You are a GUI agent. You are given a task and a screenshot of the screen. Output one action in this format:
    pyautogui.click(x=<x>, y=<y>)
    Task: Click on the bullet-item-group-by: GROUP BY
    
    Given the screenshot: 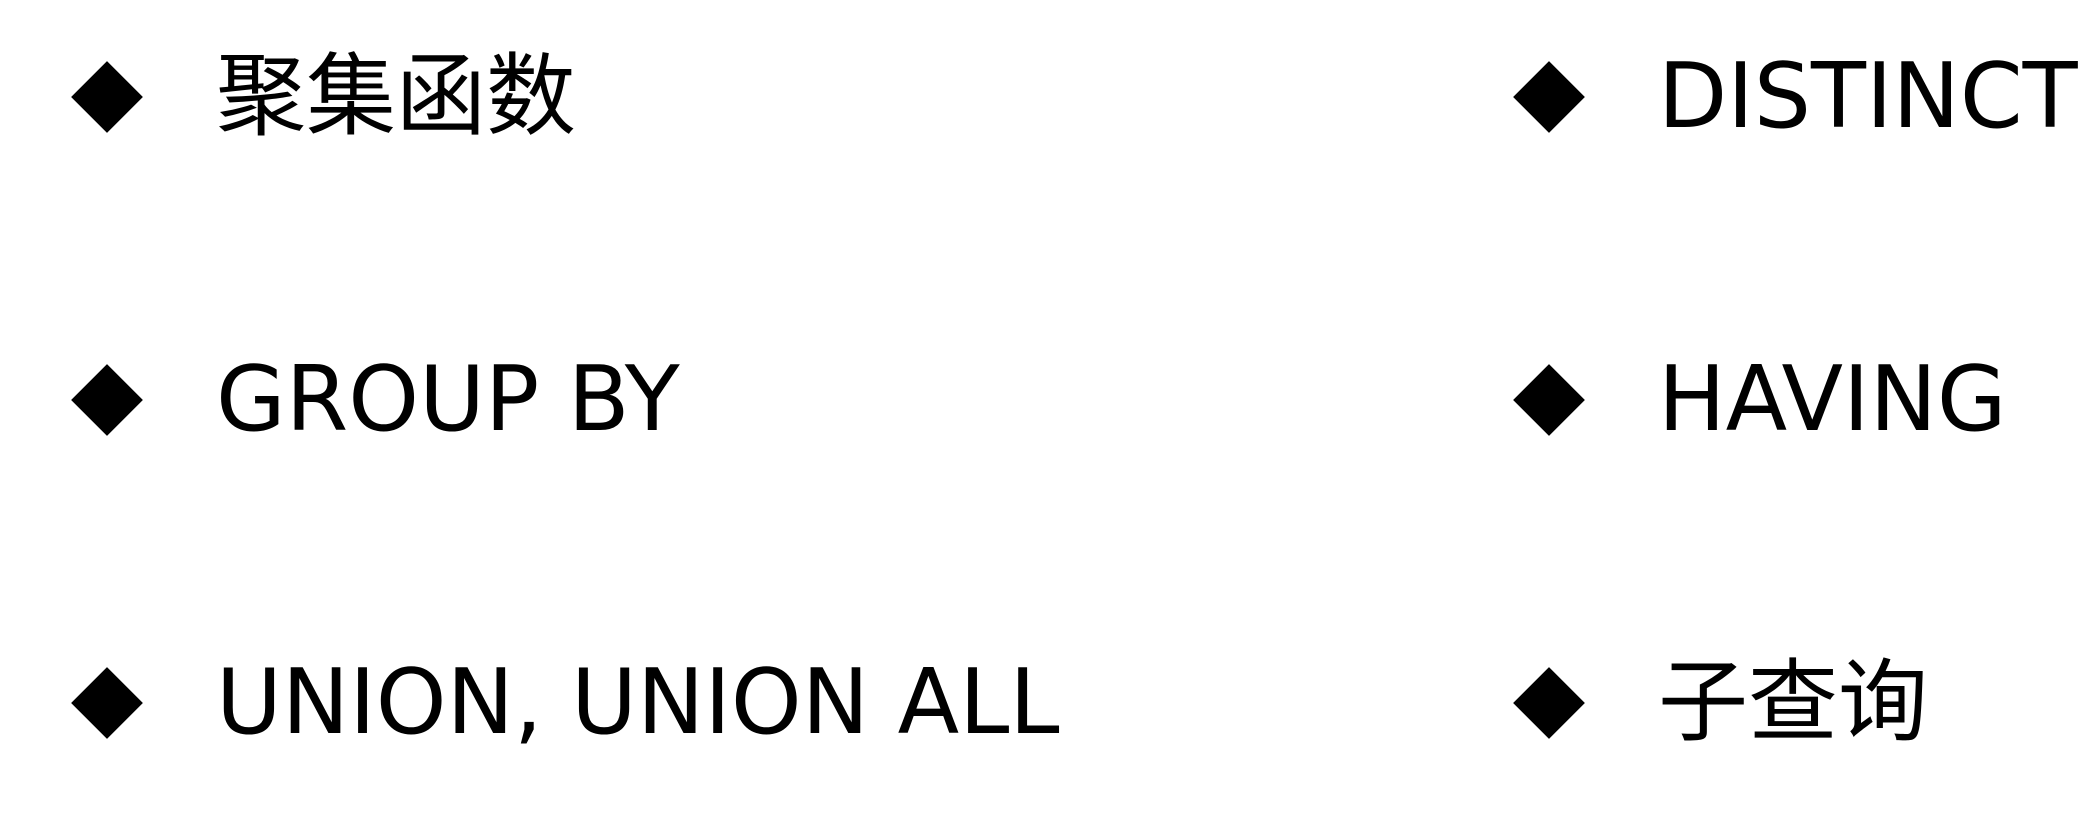 What is the action you would take?
    pyautogui.click(x=373, y=400)
    